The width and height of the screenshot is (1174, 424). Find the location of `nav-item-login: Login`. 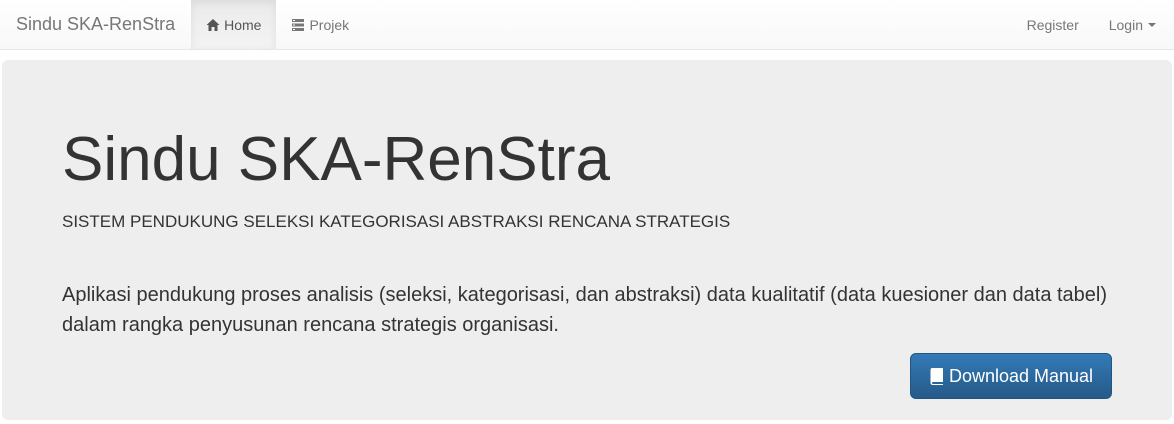

nav-item-login: Login is located at coordinates (1134, 24).